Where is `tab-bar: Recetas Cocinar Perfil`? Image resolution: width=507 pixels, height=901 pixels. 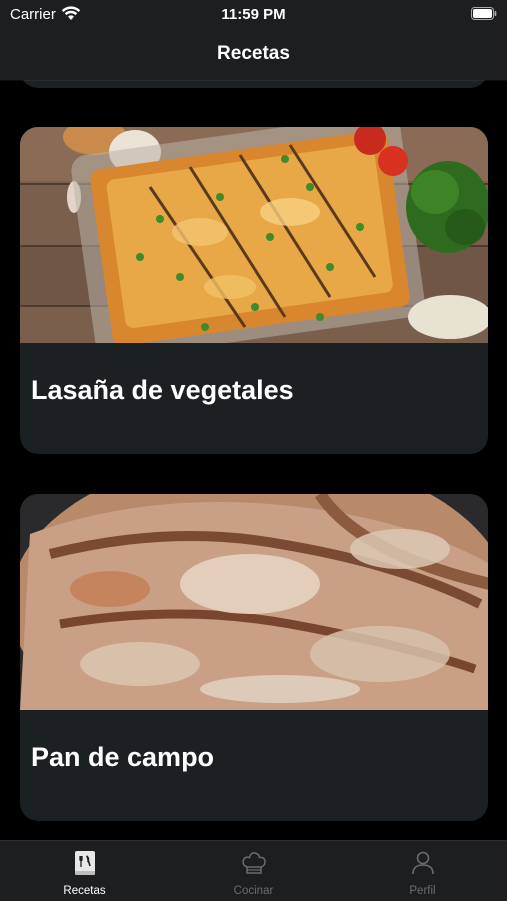 tab-bar: Recetas Cocinar Perfil is located at coordinates (253, 870).